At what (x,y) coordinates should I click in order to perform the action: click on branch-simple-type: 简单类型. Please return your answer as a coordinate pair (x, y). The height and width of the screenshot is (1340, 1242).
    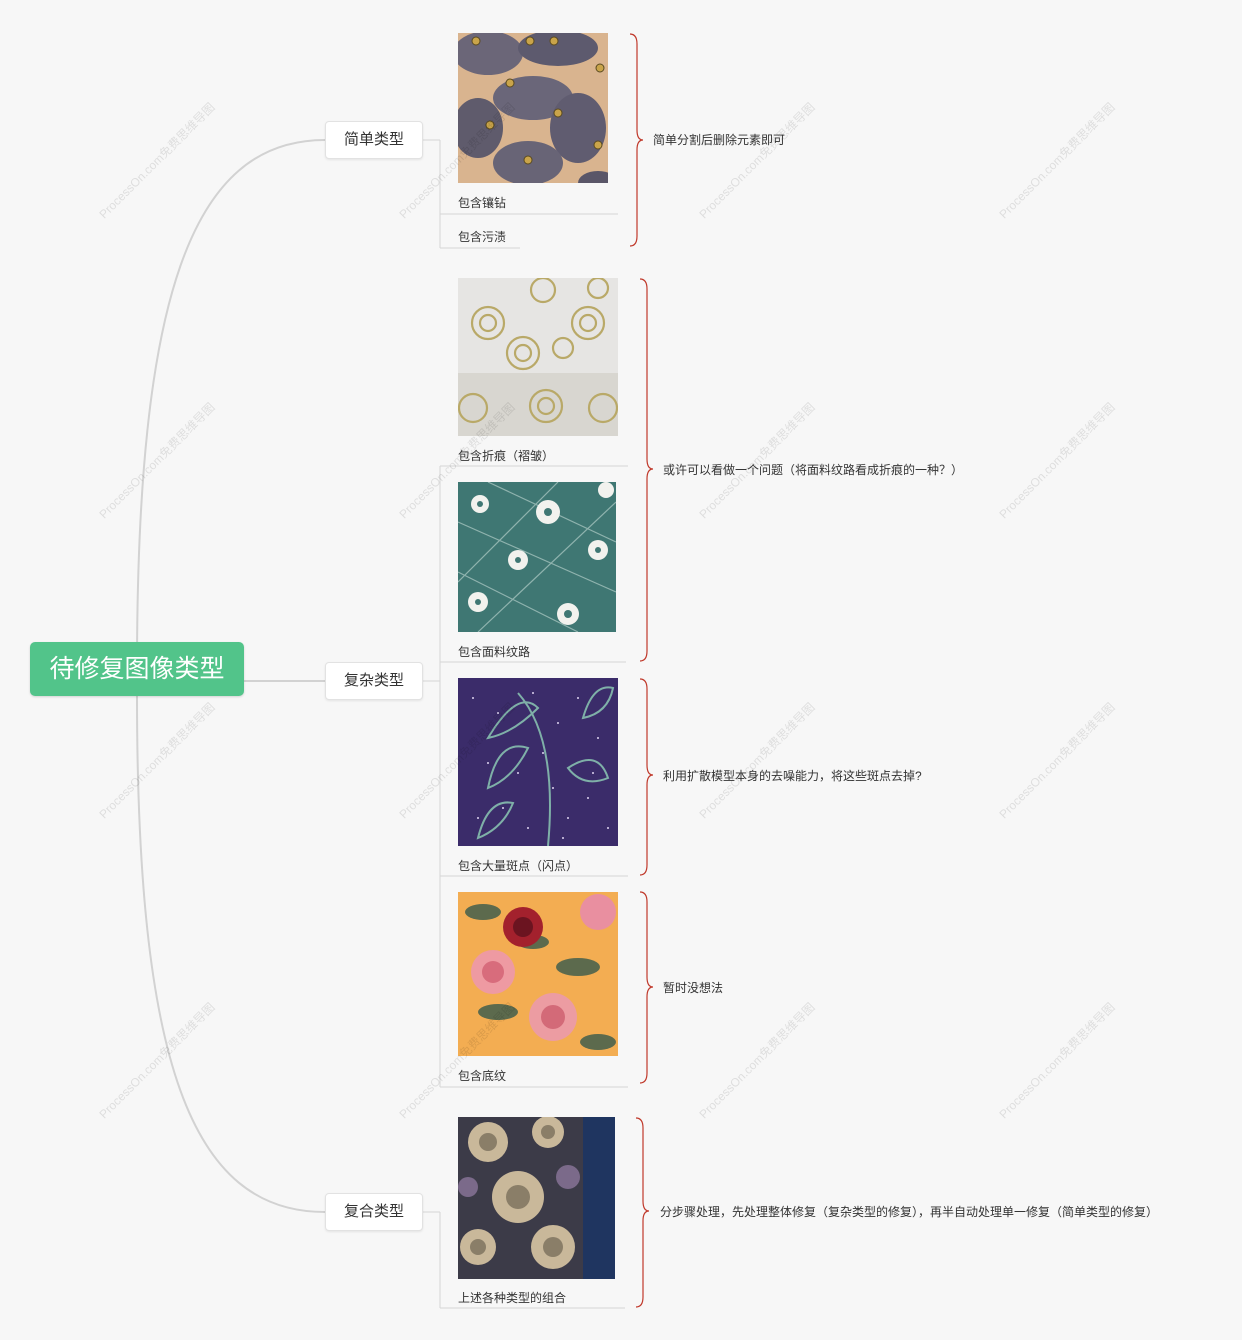
    Looking at the image, I should click on (374, 140).